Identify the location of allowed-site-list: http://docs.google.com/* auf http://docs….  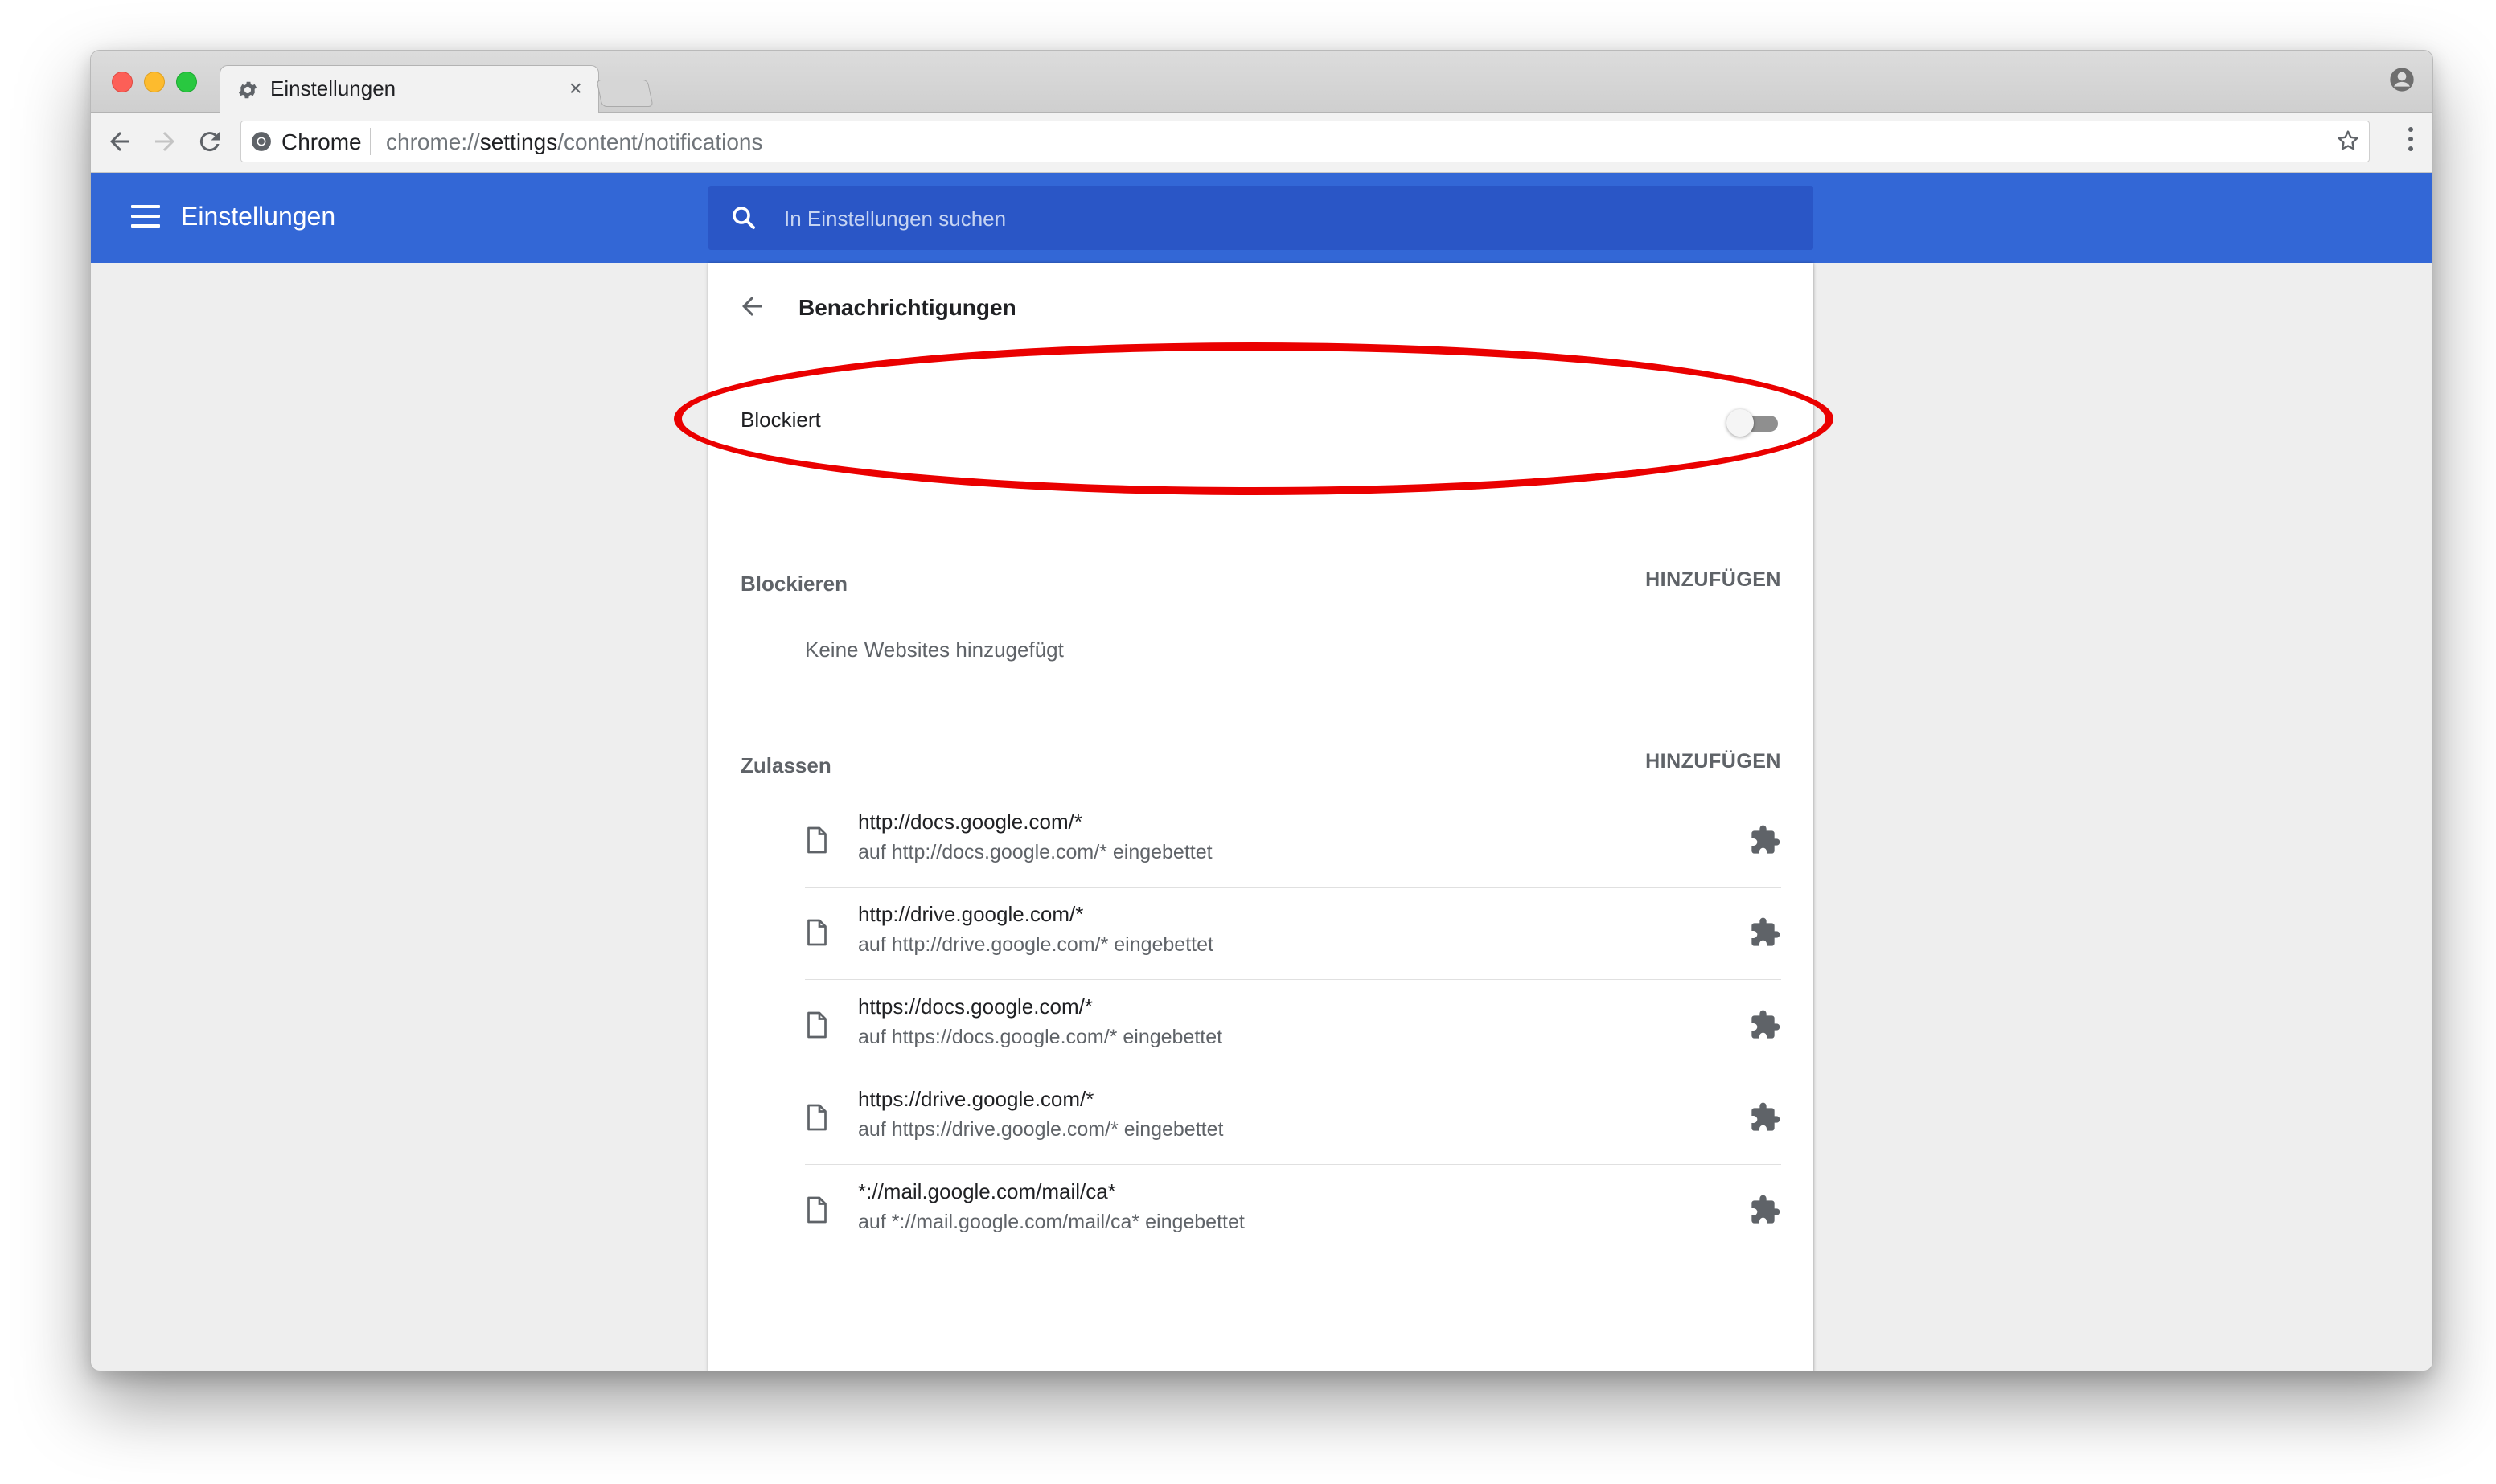
(1293, 1026).